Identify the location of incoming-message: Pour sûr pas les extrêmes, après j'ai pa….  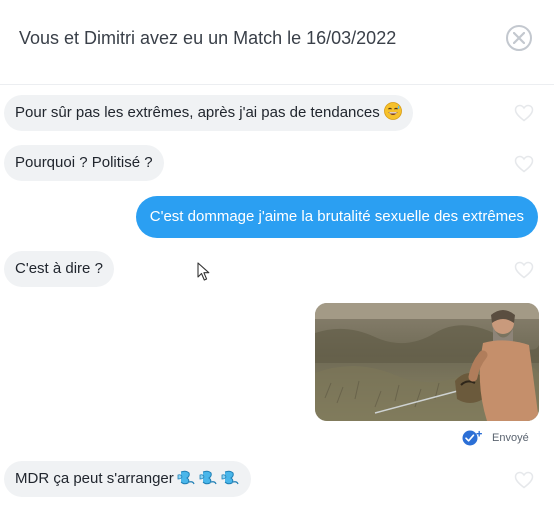
(208, 113).